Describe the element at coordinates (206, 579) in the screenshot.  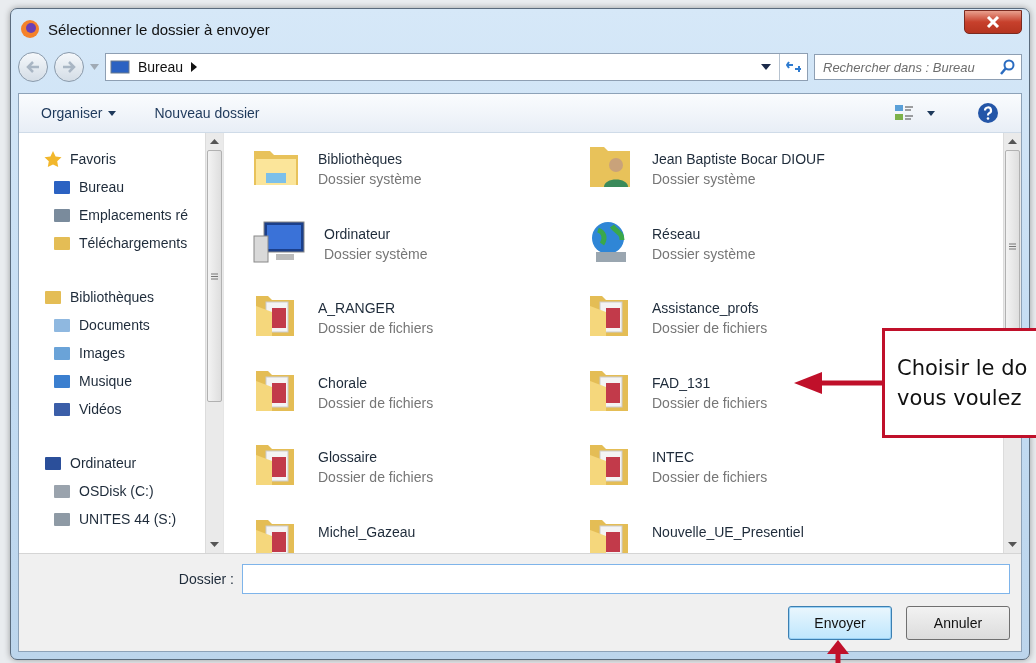
I see `folder-label: Dossier :` at that location.